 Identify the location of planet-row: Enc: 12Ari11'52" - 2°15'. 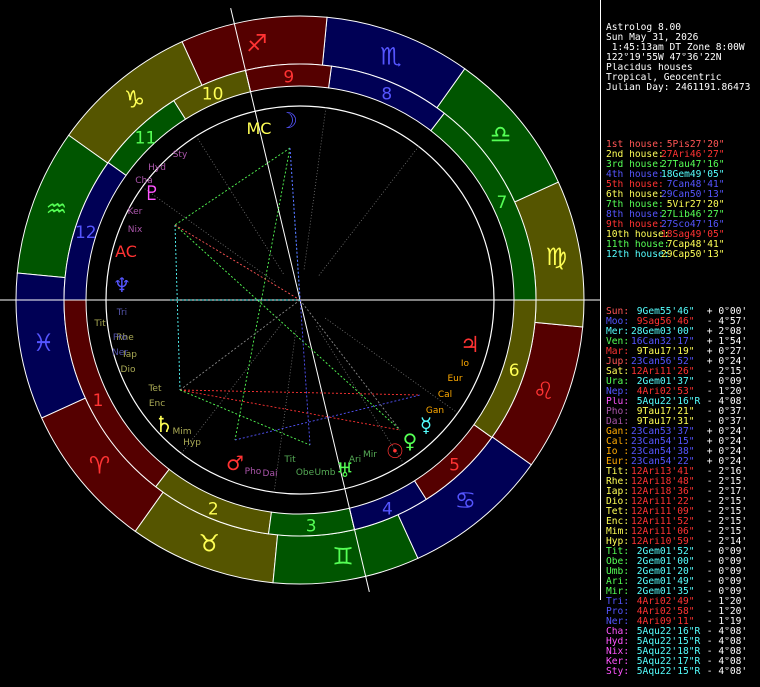
(683, 522).